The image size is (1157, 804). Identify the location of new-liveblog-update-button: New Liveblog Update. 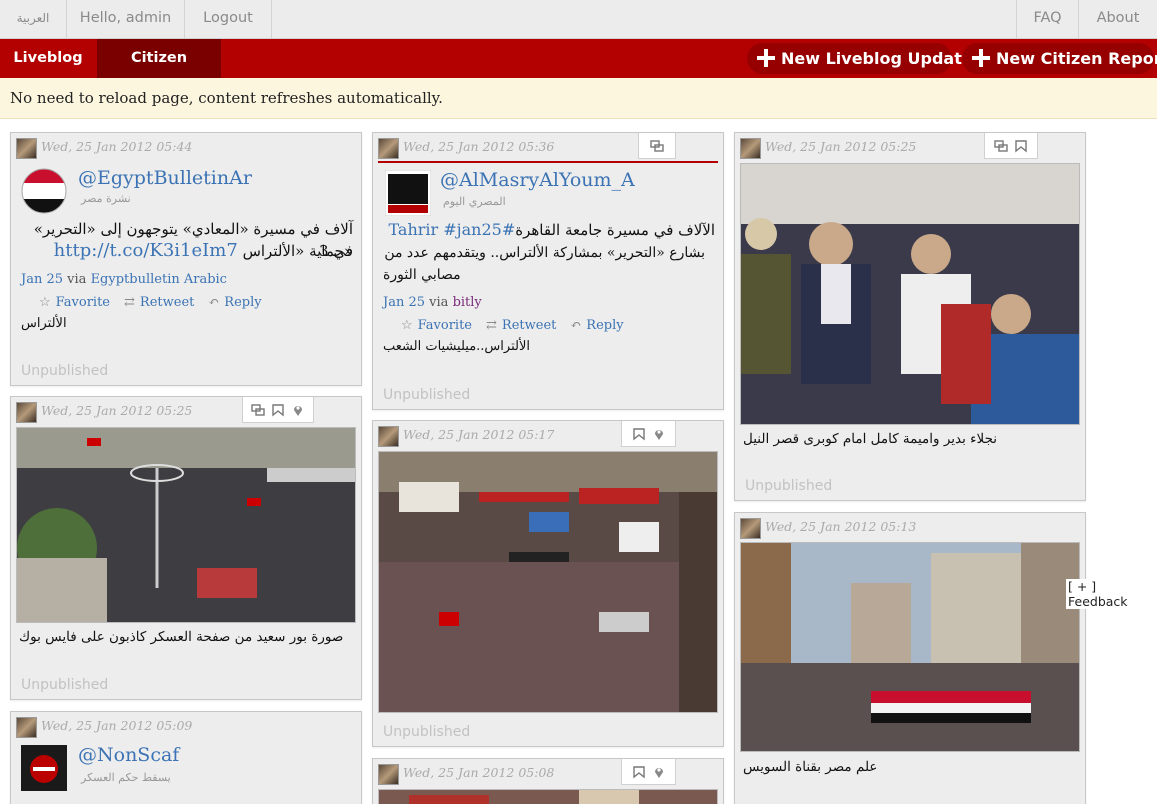
(860, 58).